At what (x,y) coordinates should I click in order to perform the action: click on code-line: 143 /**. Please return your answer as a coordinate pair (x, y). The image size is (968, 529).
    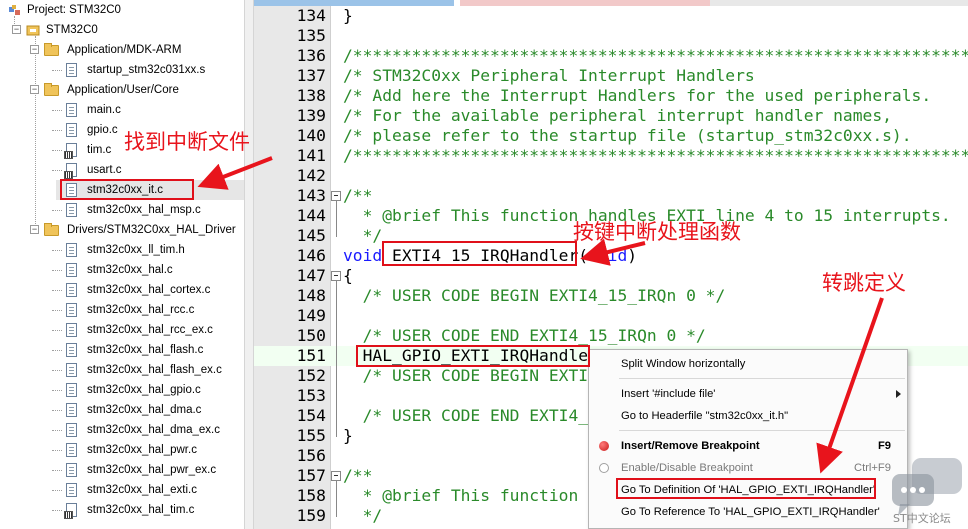
    Looking at the image, I should click on (611, 196).